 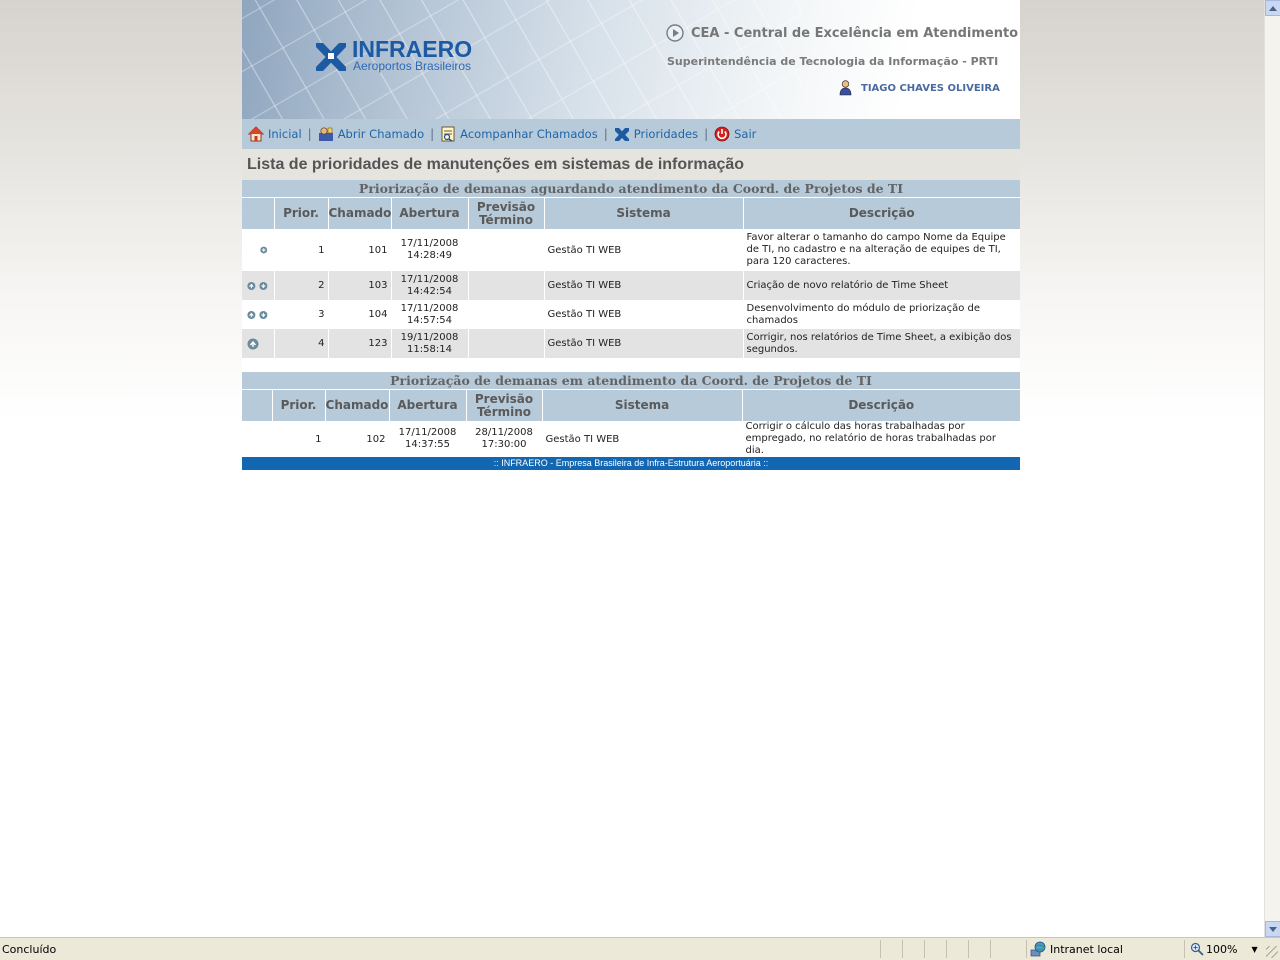 I want to click on cell-abertura: 17/11/2008 14:42:54, so click(x=430, y=285).